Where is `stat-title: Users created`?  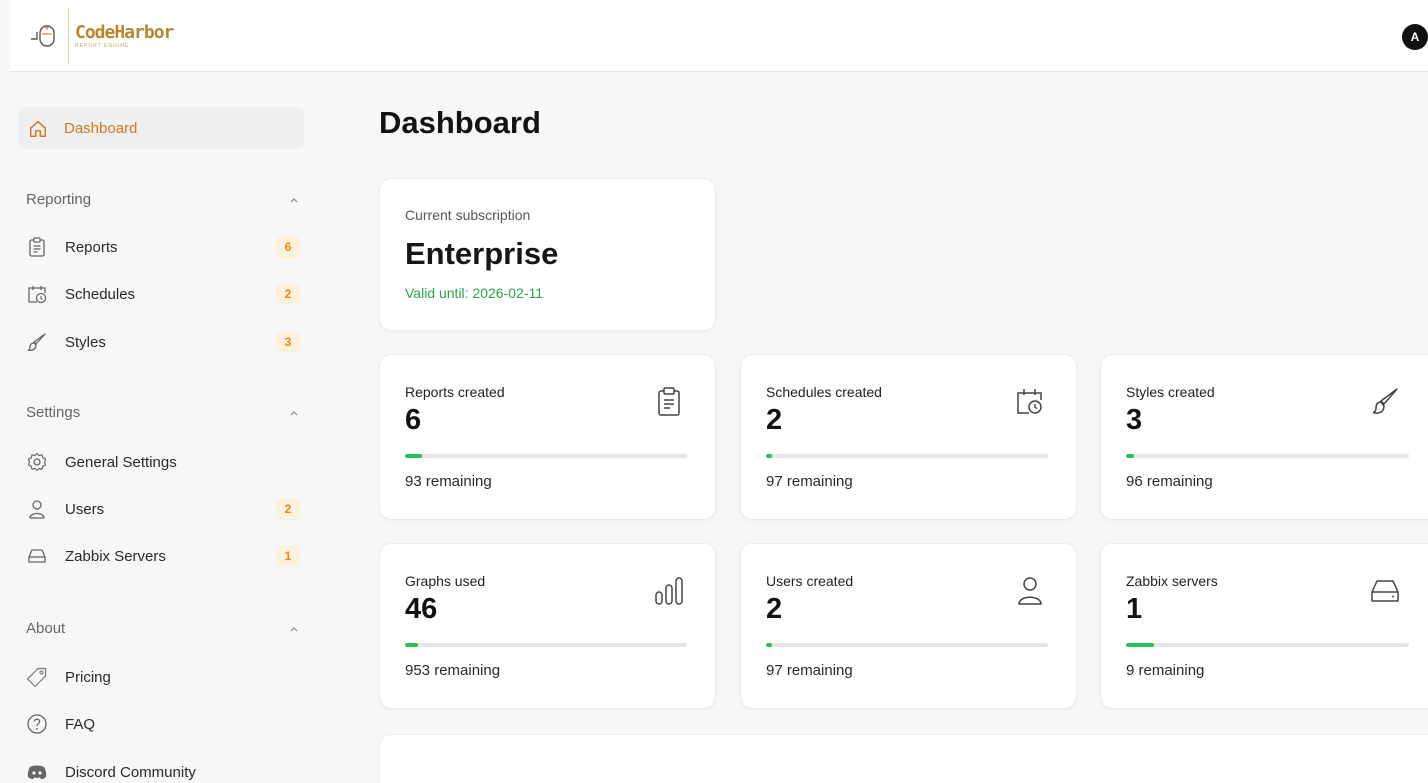
stat-title: Users created is located at coordinates (810, 581).